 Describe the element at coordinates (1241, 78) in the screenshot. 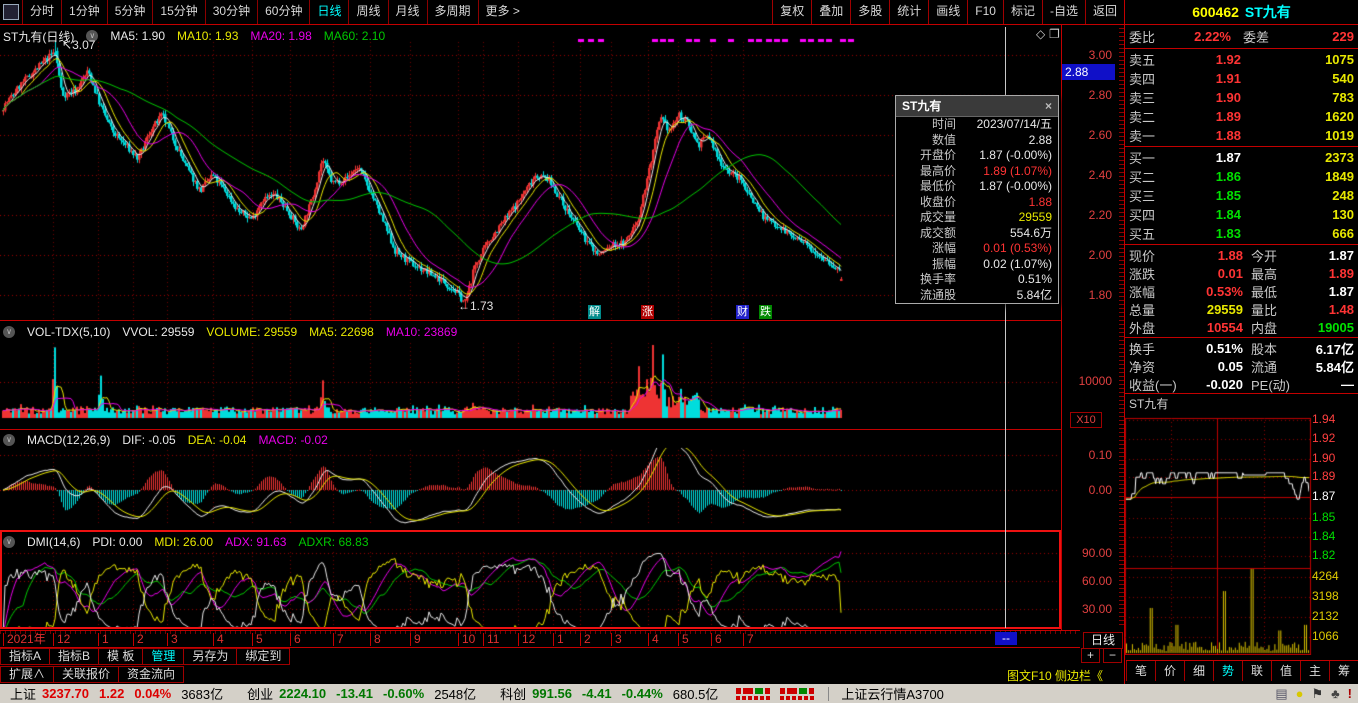

I see `sell-level-row: 卖四 1.91 540` at that location.